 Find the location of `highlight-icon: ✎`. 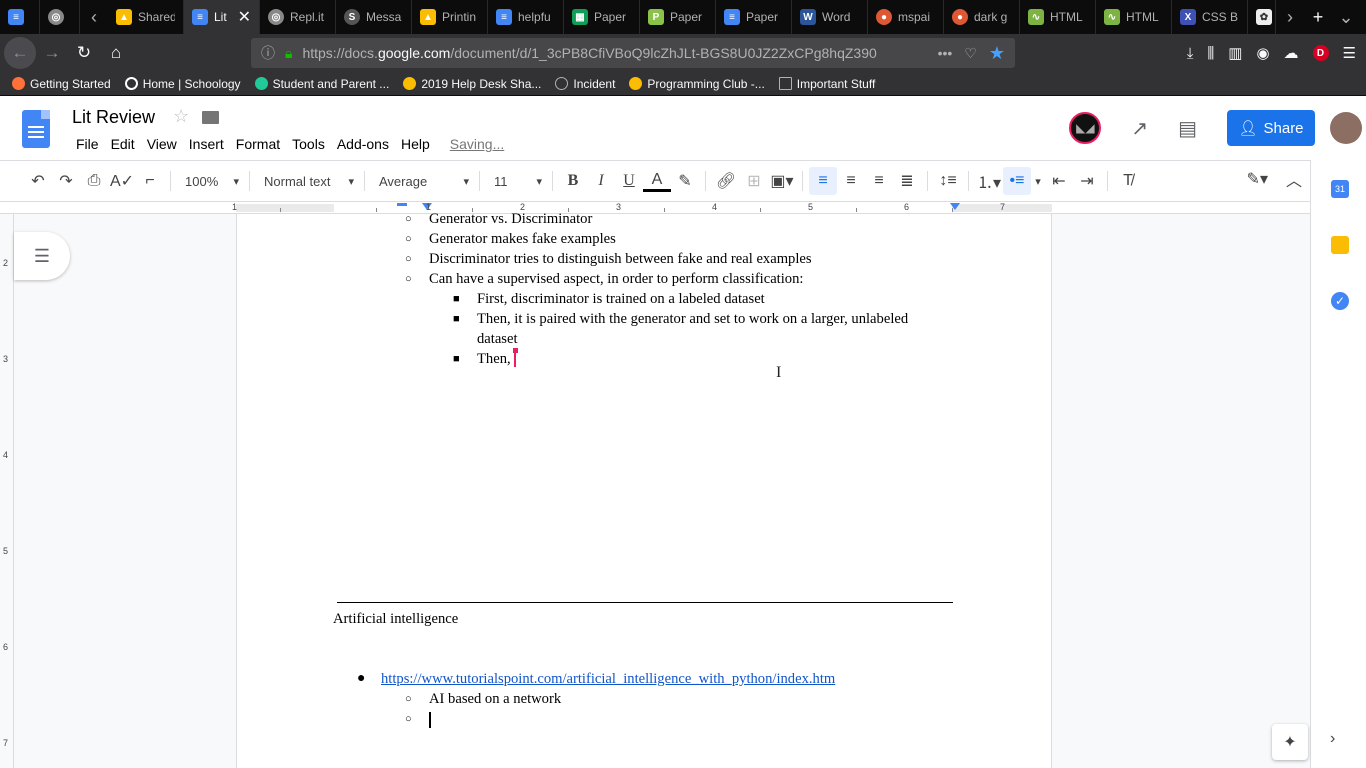

highlight-icon: ✎ is located at coordinates (685, 181).